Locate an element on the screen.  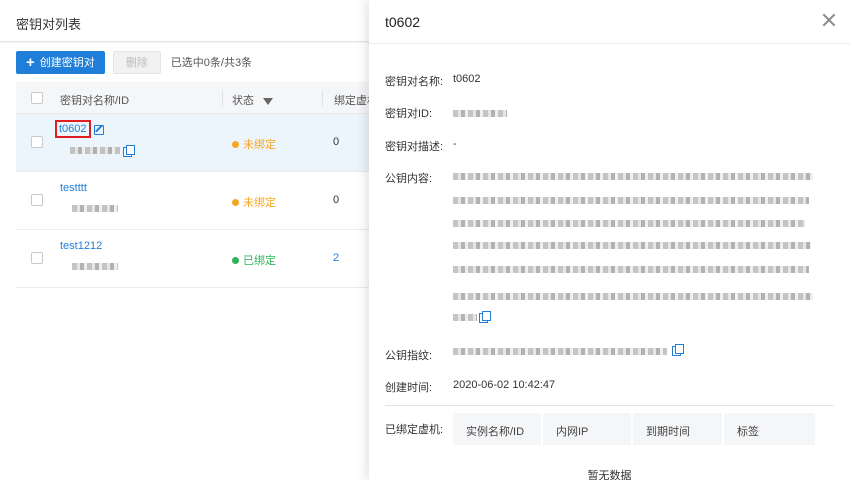
drawer-header: t0602 is located at coordinates (609, 22).